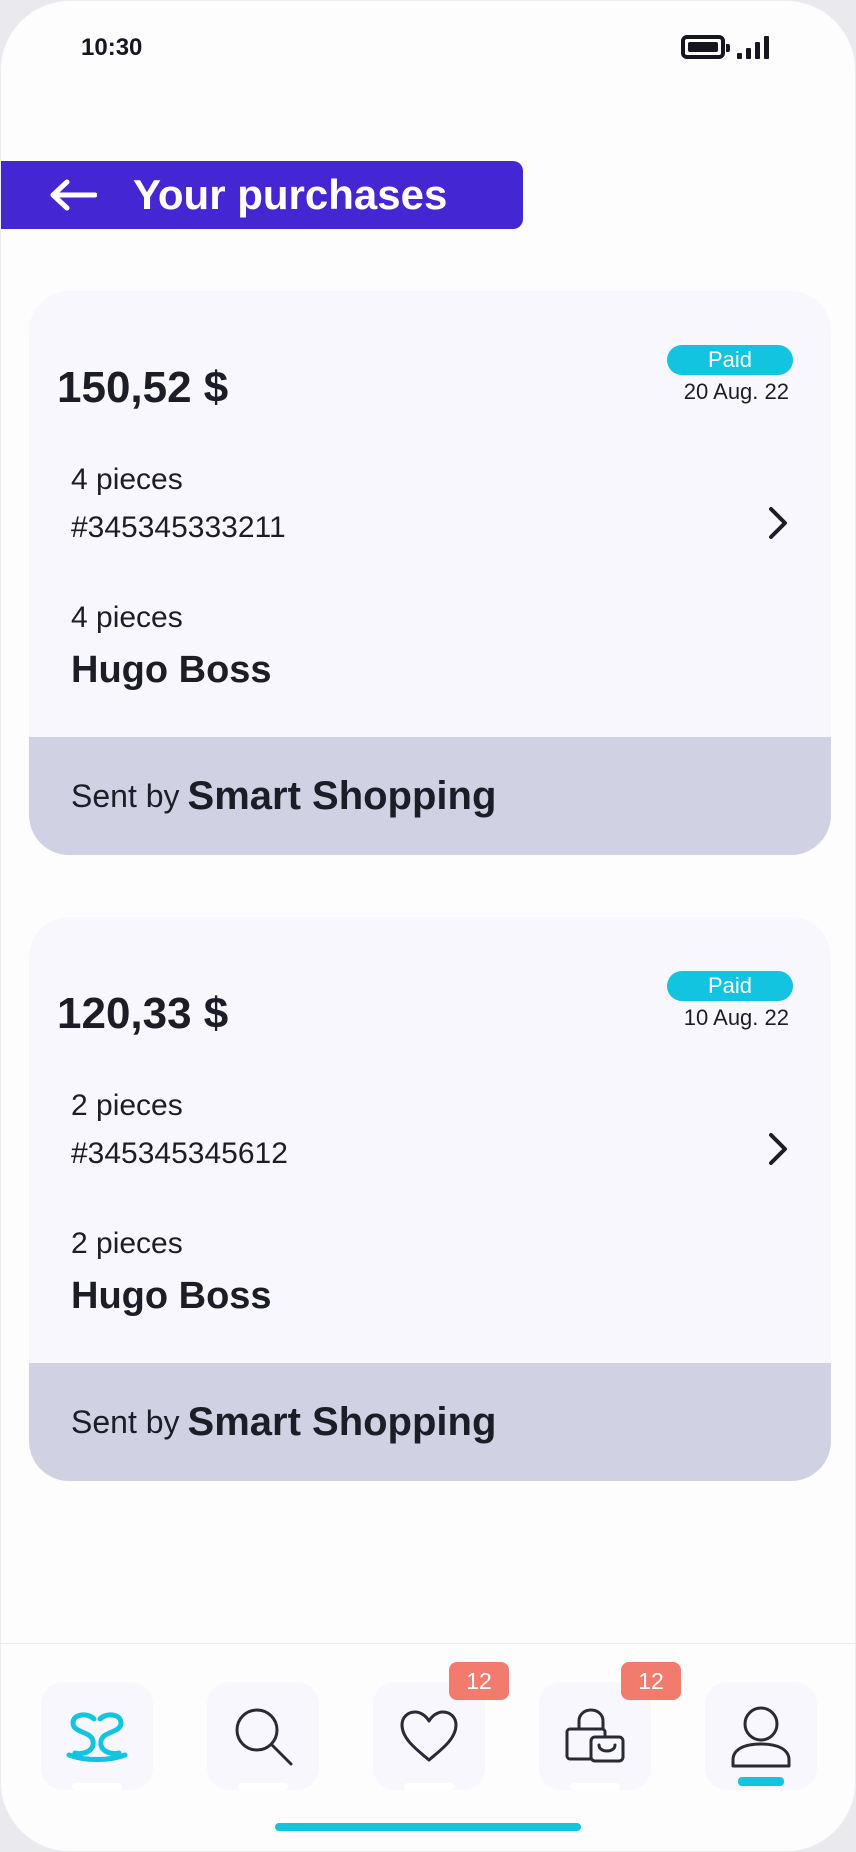  I want to click on logo-icon, so click(97, 1737).